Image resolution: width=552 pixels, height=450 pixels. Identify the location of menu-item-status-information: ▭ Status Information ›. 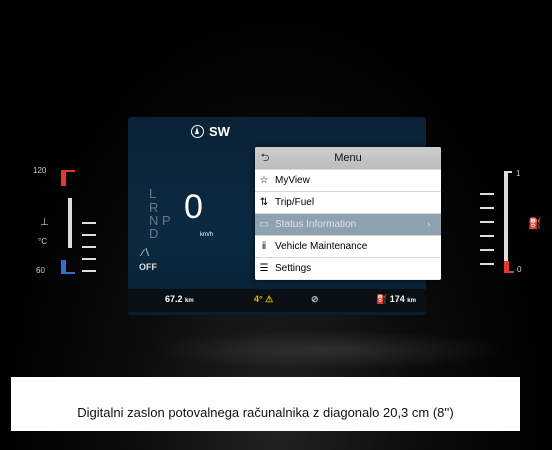
(348, 224).